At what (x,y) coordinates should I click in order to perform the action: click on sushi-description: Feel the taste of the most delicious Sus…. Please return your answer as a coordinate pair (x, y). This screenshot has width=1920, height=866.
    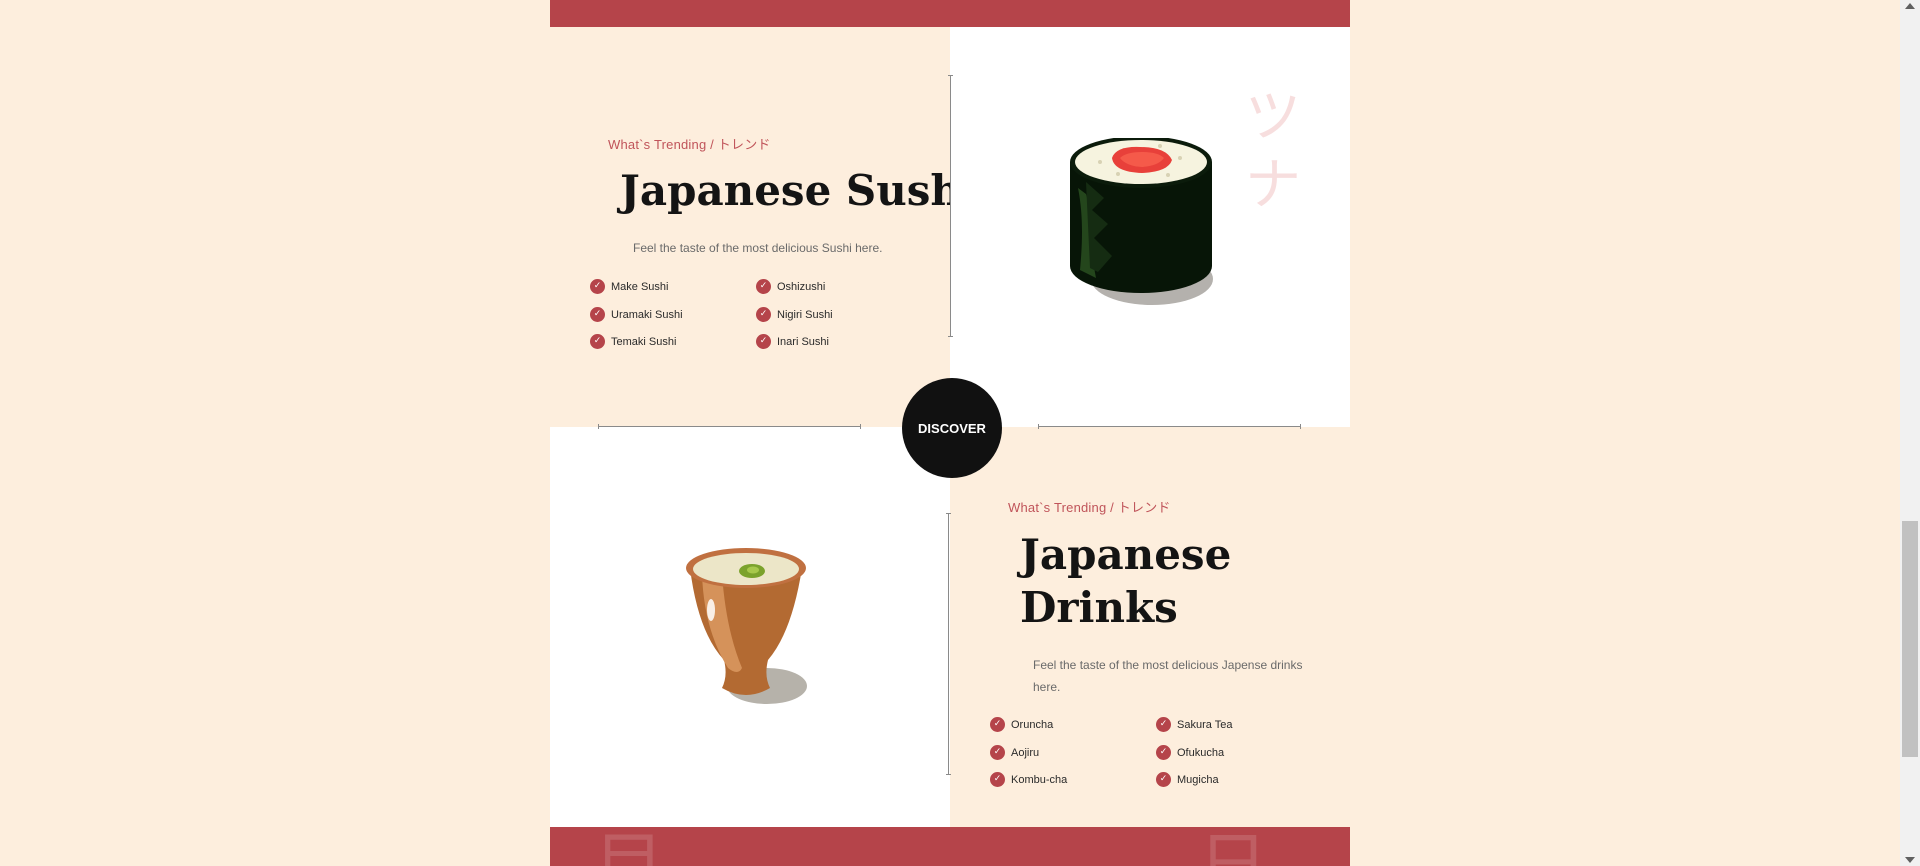
    Looking at the image, I should click on (758, 248).